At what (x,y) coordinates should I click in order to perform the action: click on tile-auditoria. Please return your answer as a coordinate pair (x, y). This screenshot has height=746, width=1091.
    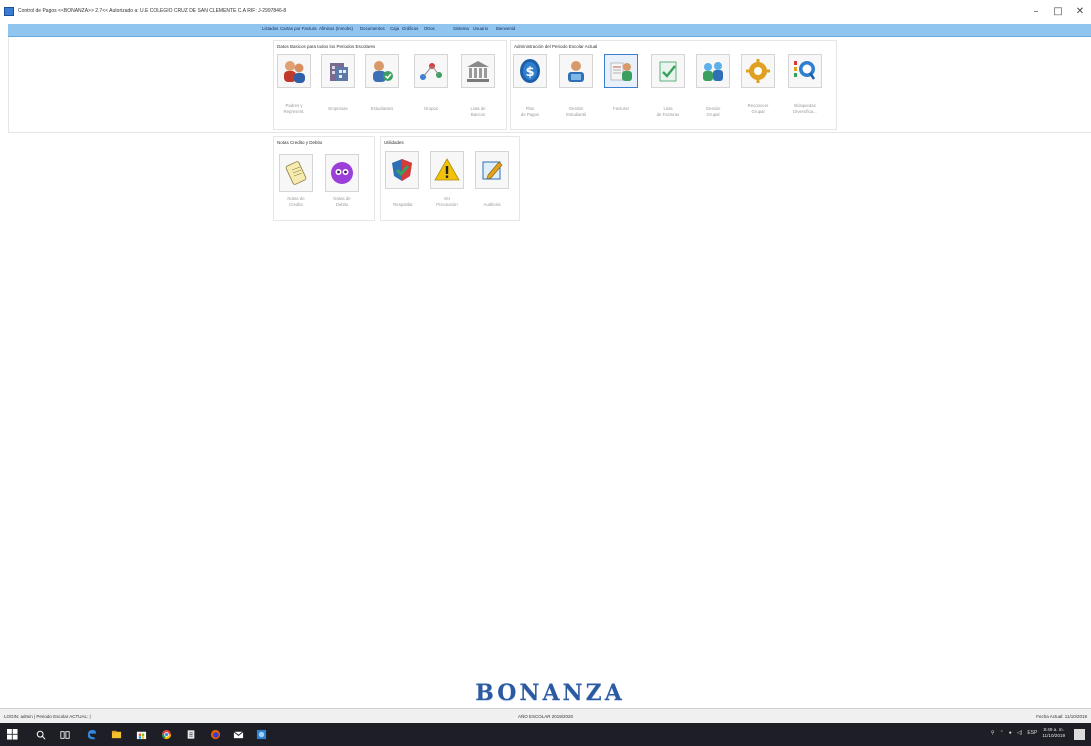
    Looking at the image, I should click on (492, 170).